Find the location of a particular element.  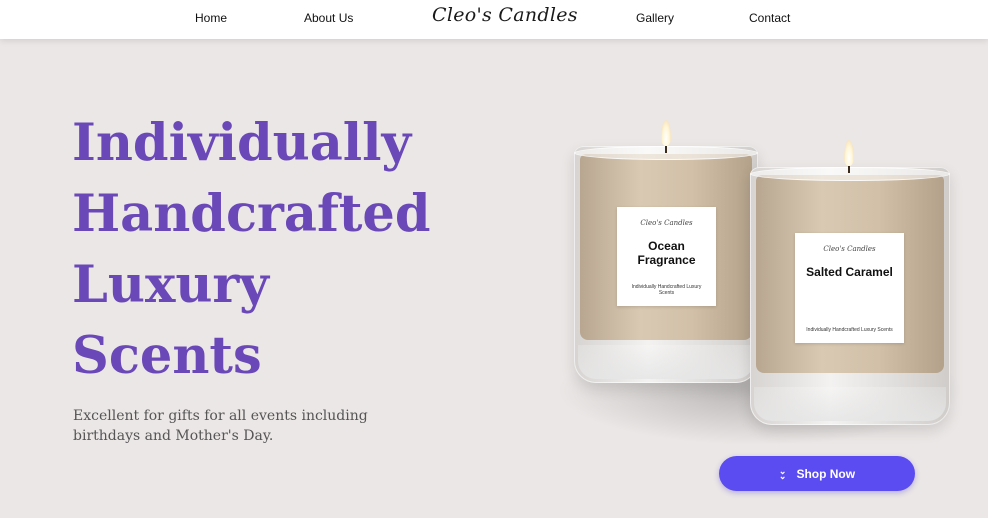

shop-now-button: ⌄ ⌄ Shop Now is located at coordinates (817, 473).